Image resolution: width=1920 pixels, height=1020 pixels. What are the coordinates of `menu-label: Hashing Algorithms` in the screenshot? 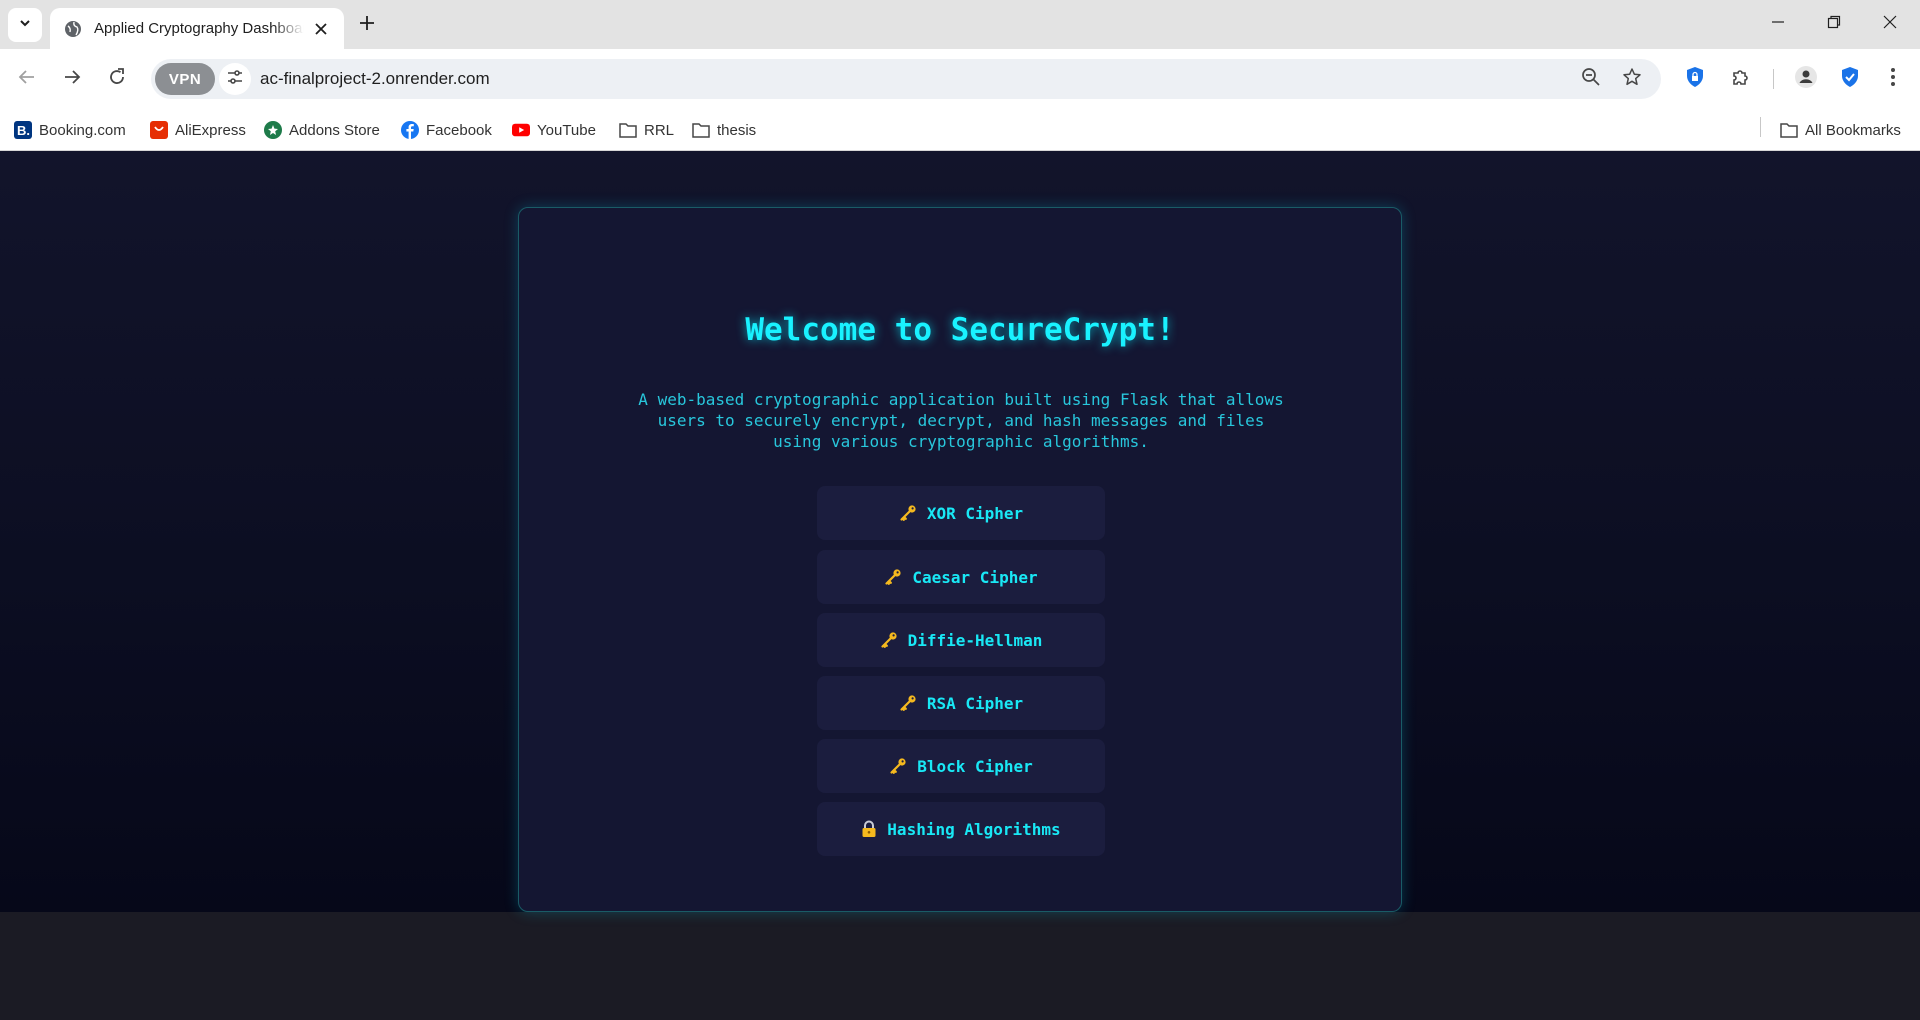 It's located at (974, 829).